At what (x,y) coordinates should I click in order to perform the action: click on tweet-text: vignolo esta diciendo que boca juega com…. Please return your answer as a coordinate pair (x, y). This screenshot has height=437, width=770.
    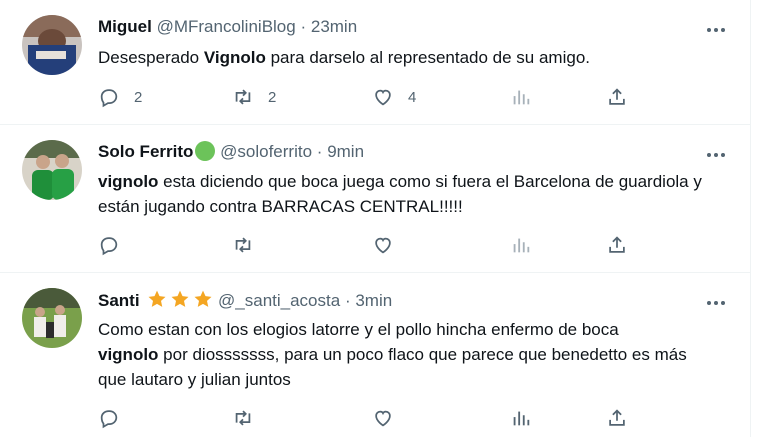
    Looking at the image, I should click on (400, 194).